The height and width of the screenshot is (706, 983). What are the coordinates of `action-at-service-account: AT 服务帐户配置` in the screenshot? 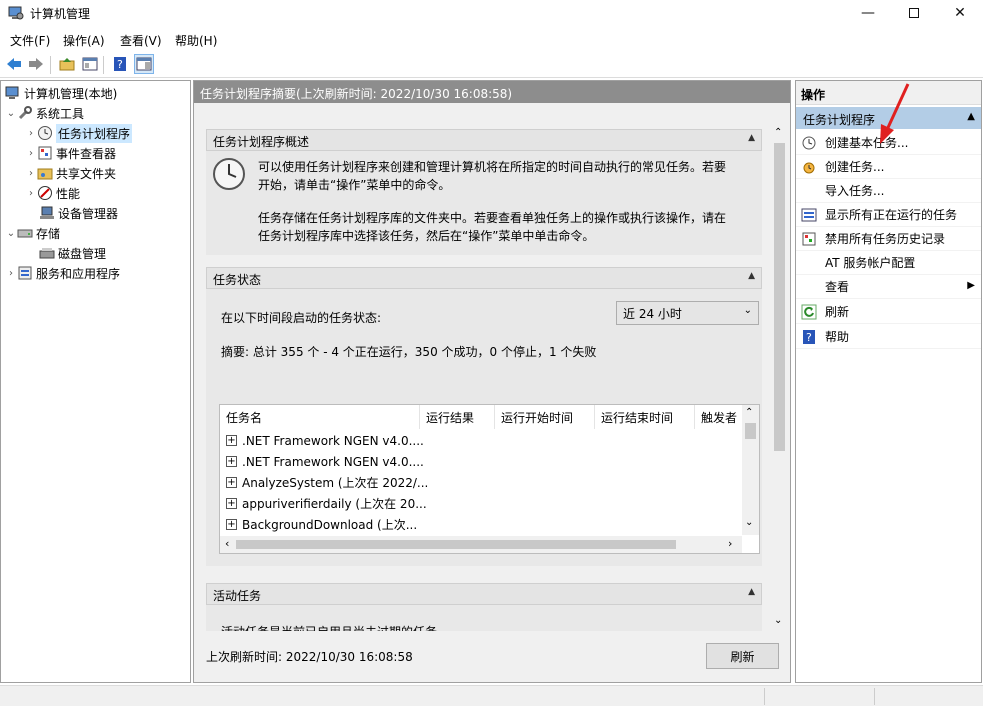 It's located at (888, 263).